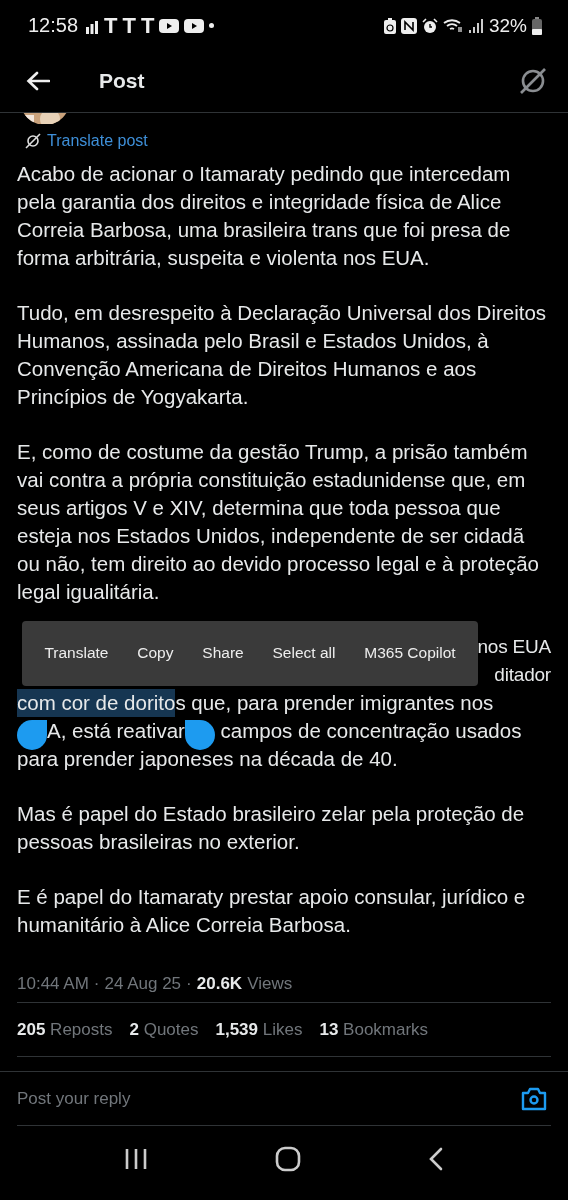 The height and width of the screenshot is (1200, 568). I want to click on page-title: Post, so click(122, 81).